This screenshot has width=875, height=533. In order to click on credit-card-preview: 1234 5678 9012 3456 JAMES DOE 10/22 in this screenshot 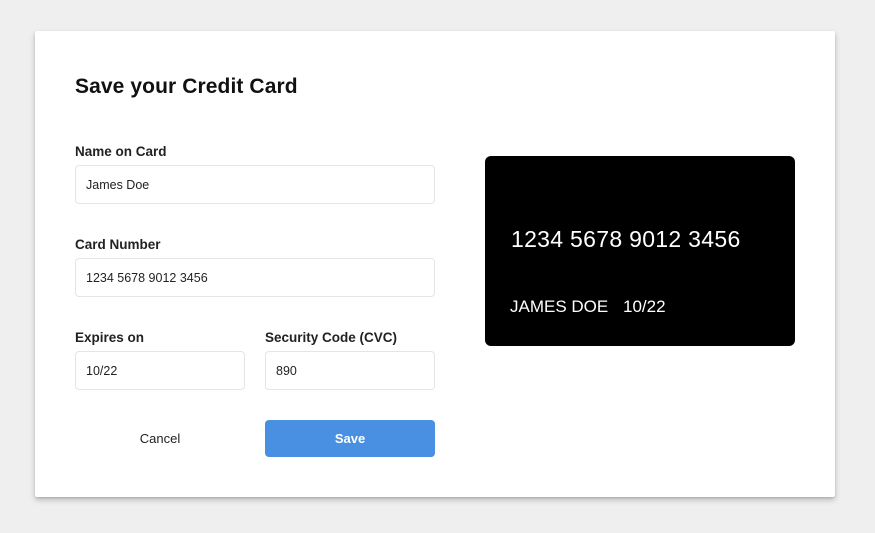, I will do `click(640, 251)`.